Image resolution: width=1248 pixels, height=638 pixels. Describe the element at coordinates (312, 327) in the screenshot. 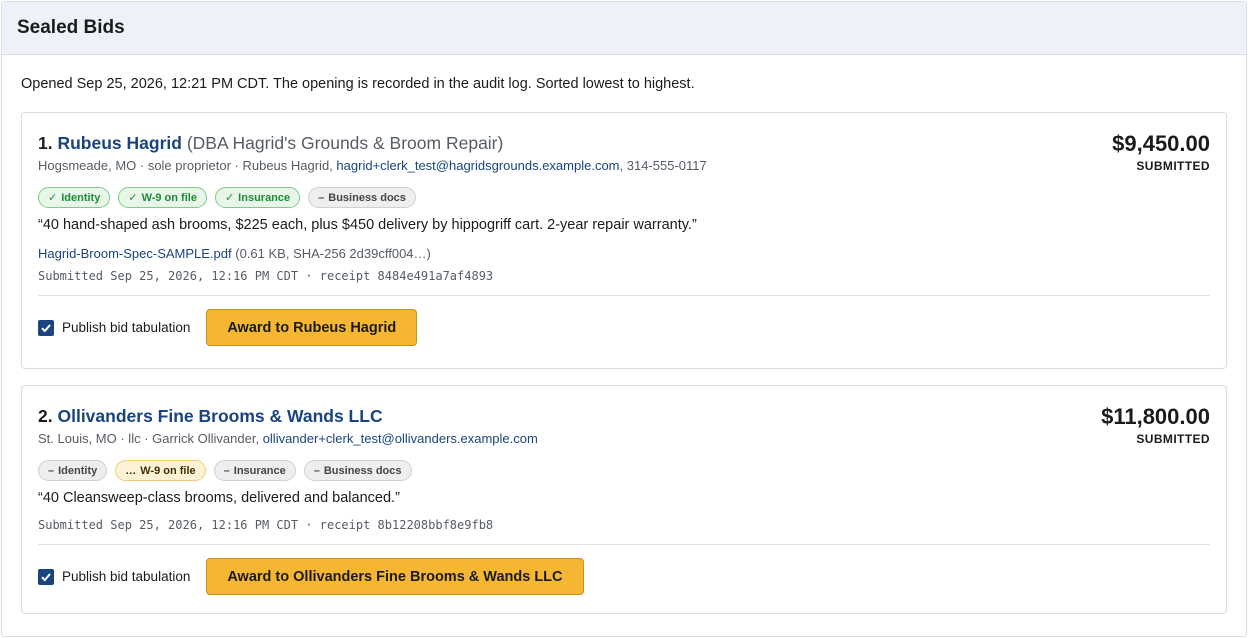

I see `award-button: Award to Rubeus Hagrid` at that location.